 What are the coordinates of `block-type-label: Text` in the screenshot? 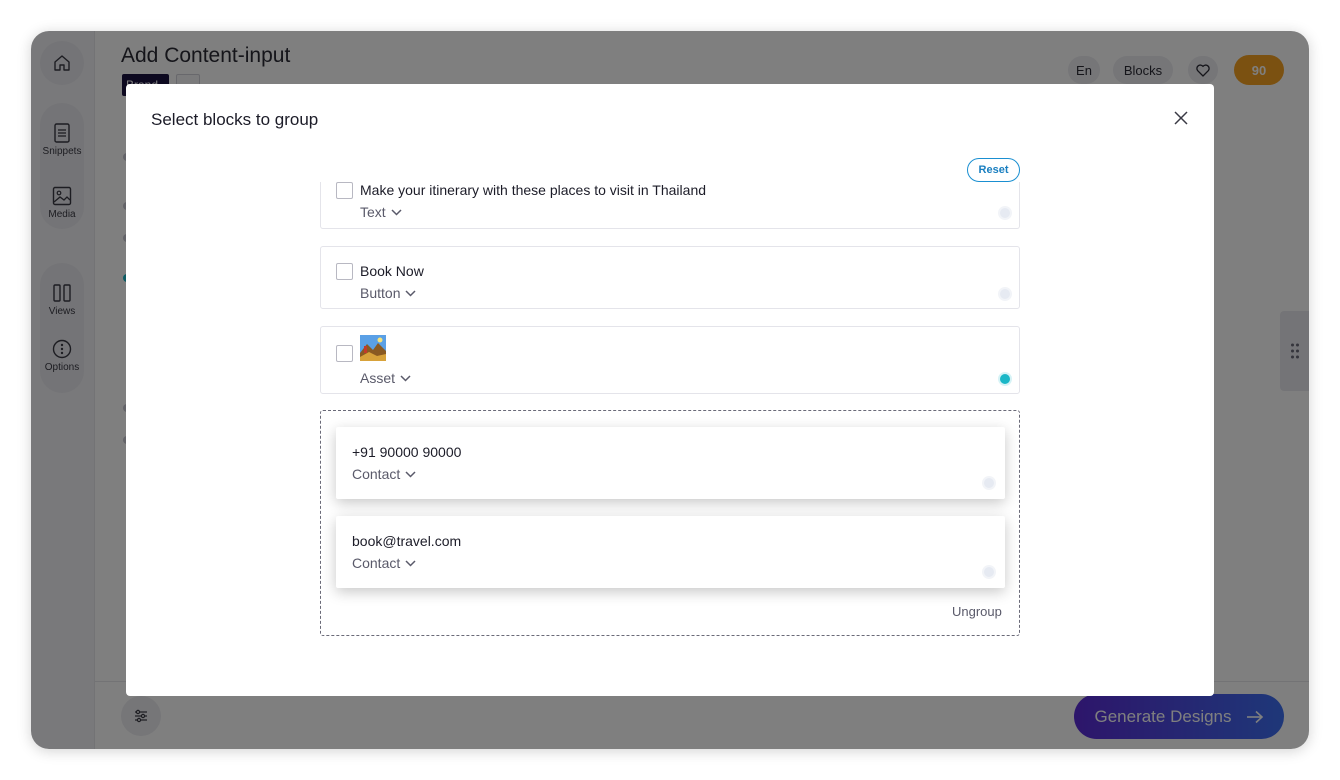 It's located at (373, 212).